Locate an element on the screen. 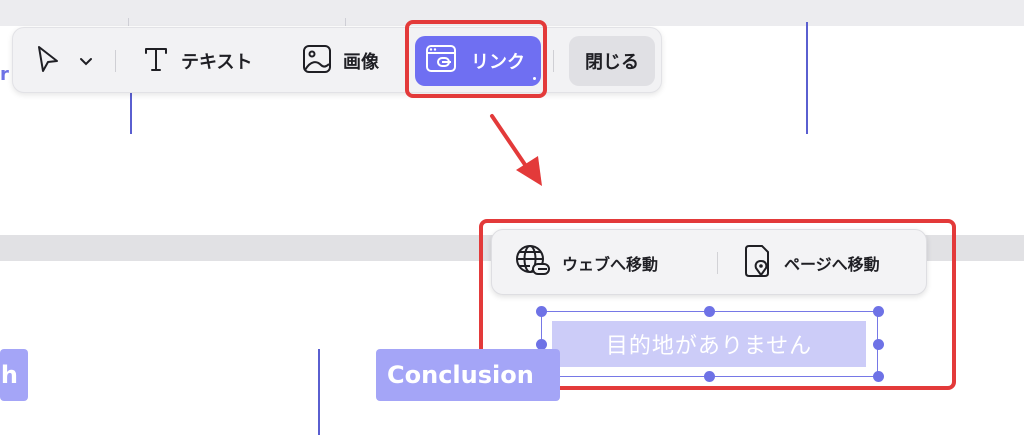 The height and width of the screenshot is (435, 1024). cursor-arrow-icon is located at coordinates (49, 61).